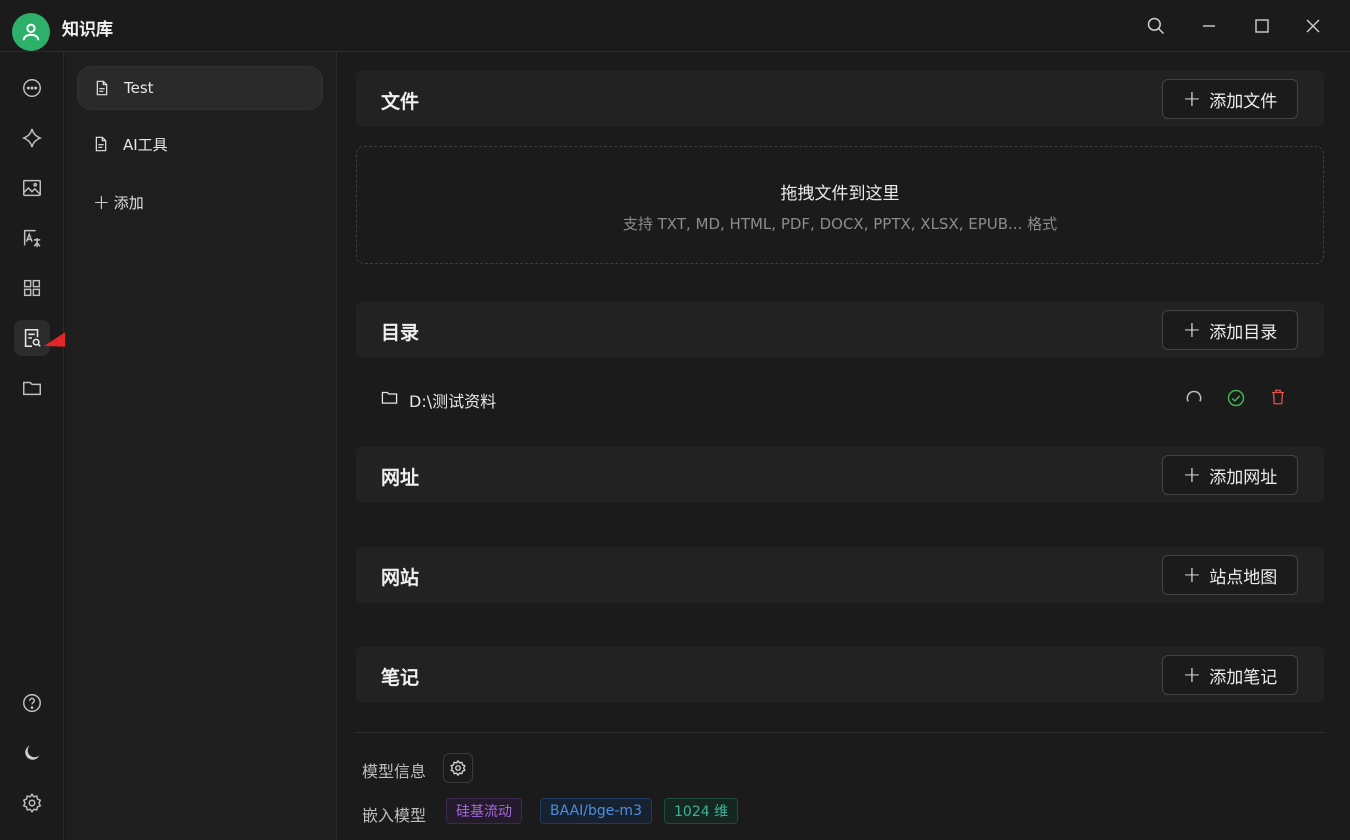  What do you see at coordinates (1262, 26) in the screenshot?
I see `maximize-button` at bounding box center [1262, 26].